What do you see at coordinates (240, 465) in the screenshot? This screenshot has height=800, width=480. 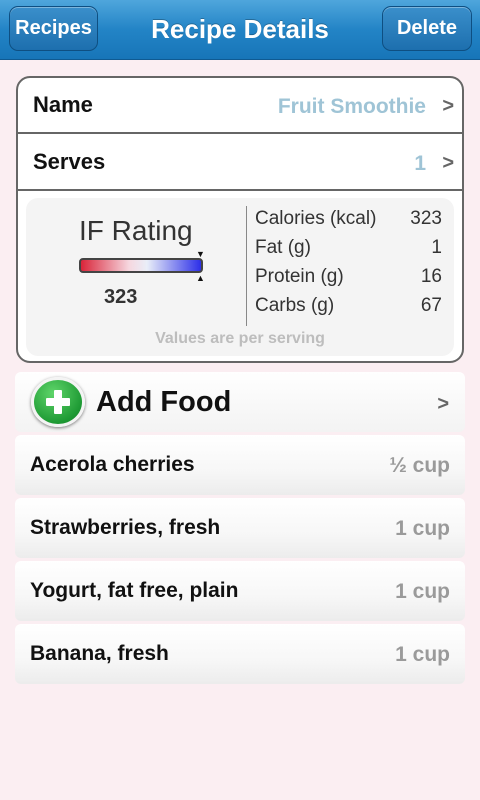 I see `ingredient-row: Acerola cherries ½ cup` at bounding box center [240, 465].